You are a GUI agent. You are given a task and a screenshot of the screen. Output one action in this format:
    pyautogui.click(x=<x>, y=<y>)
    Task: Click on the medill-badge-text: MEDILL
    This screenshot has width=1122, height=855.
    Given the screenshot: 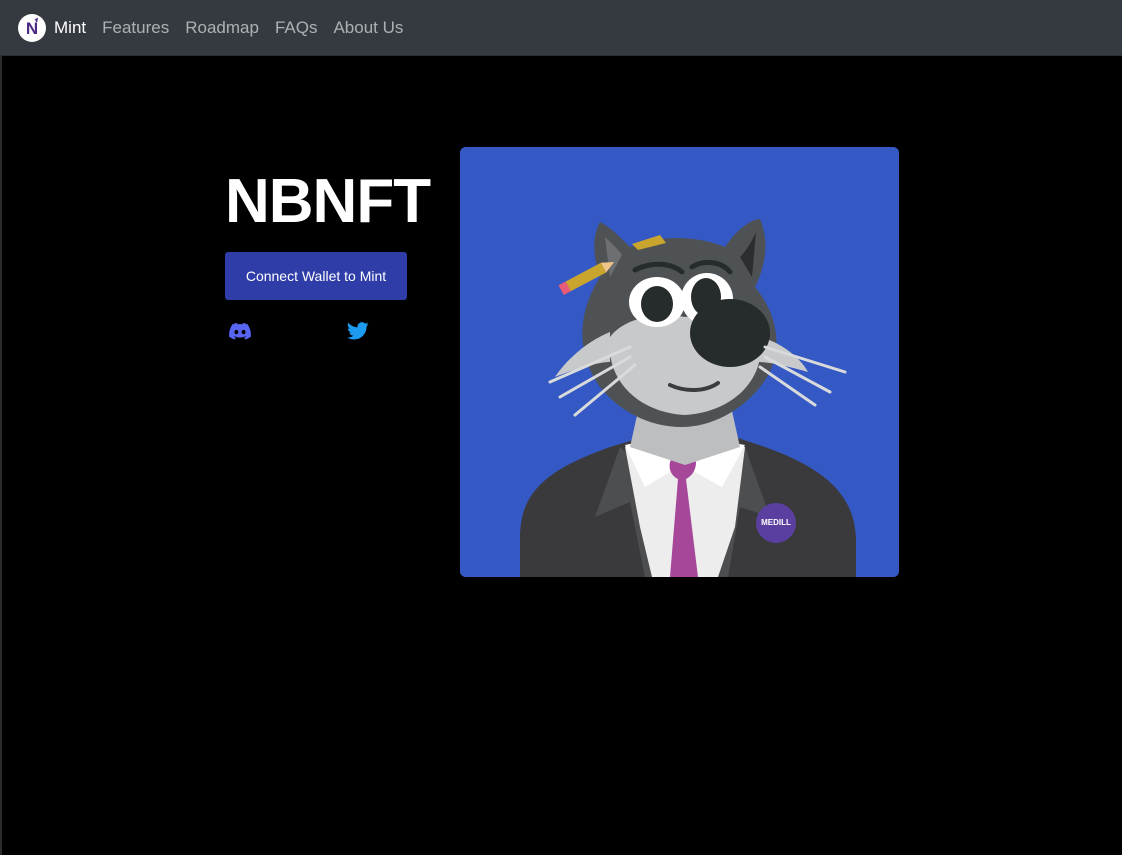 What is the action you would take?
    pyautogui.click(x=776, y=522)
    